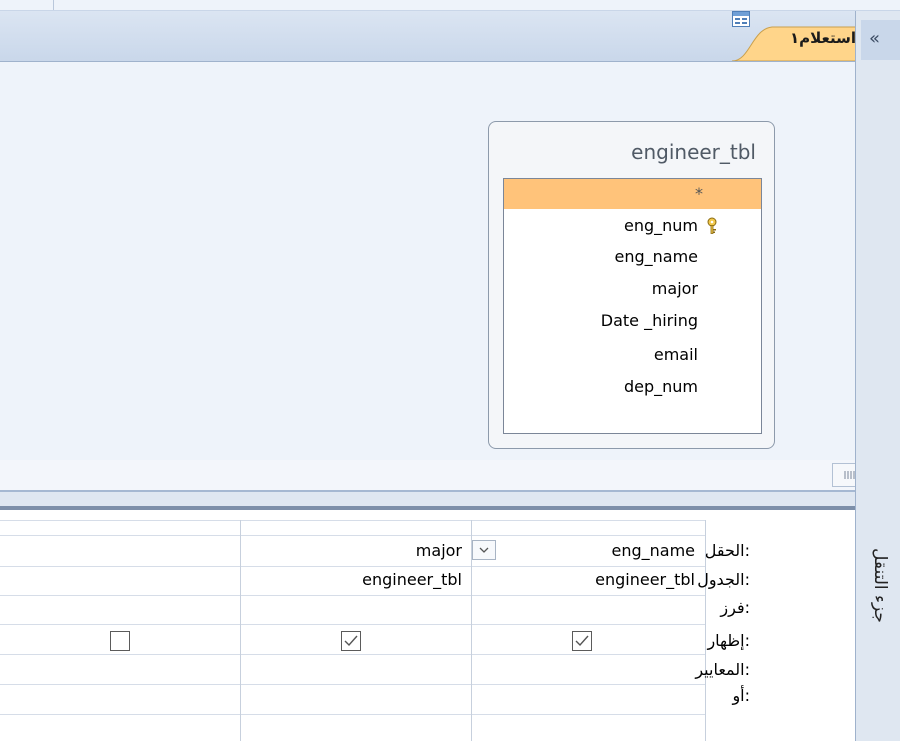  What do you see at coordinates (622, 152) in the screenshot?
I see `table-box-title: engineer_tbl` at bounding box center [622, 152].